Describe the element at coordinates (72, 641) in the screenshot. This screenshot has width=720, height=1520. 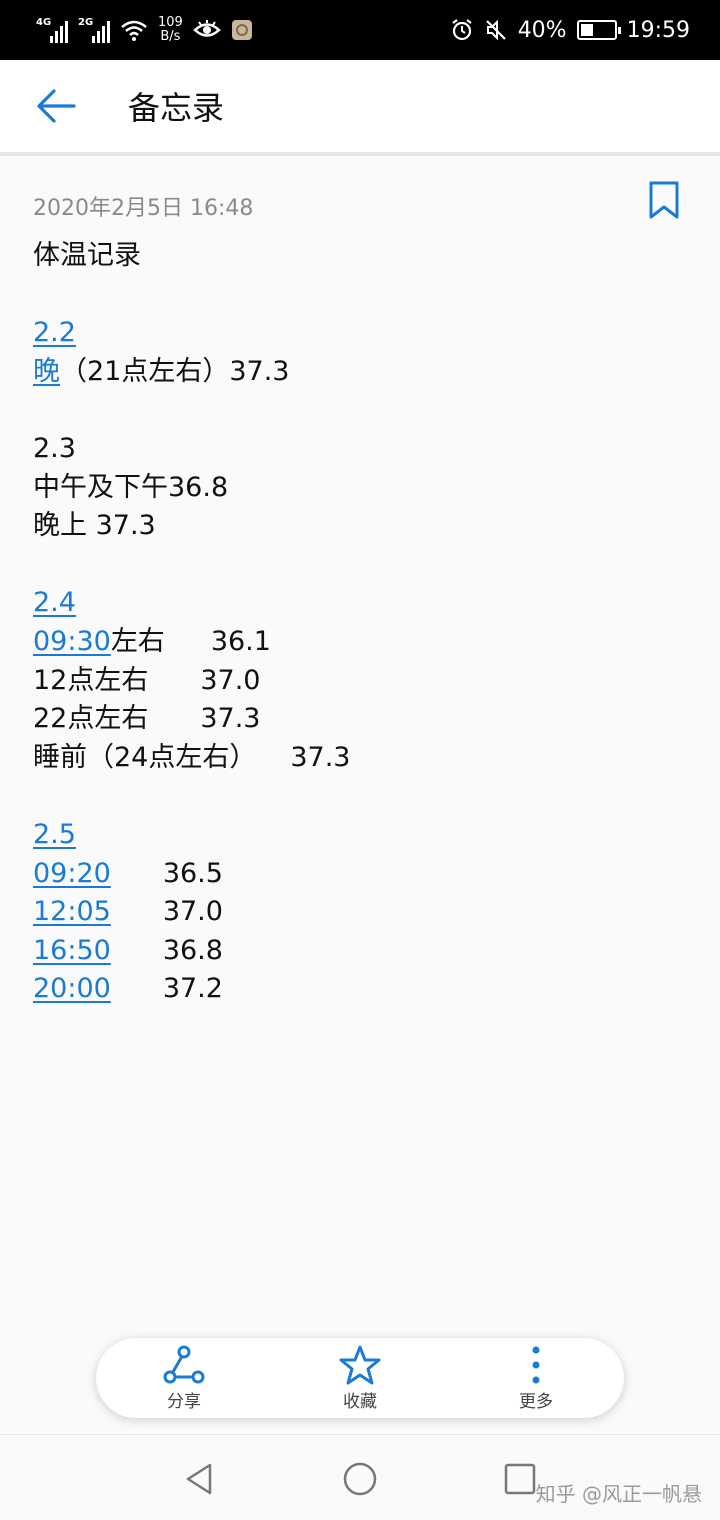
I see `time-link: 09:30` at that location.